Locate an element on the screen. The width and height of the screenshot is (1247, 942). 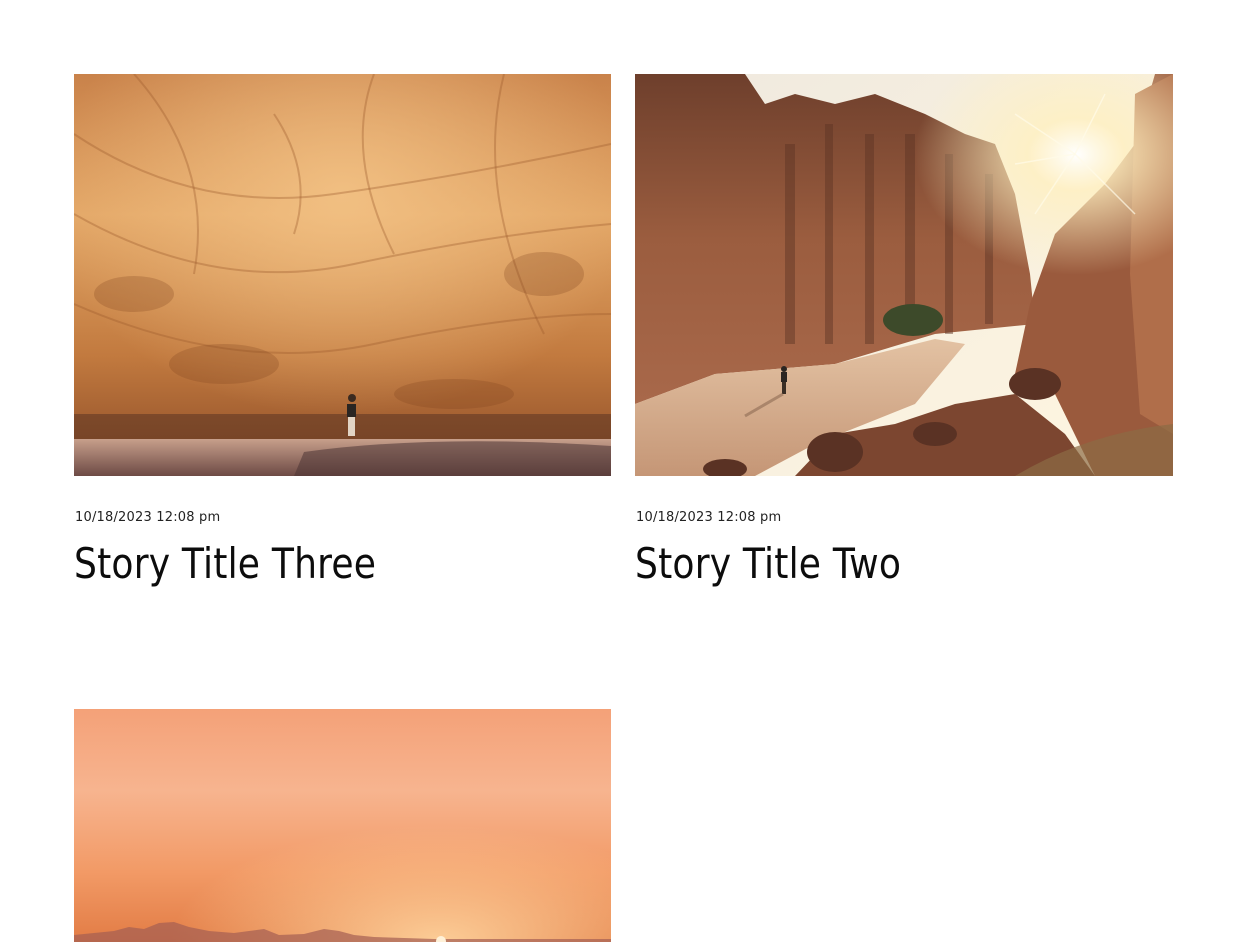
story-image is located at coordinates (342, 825).